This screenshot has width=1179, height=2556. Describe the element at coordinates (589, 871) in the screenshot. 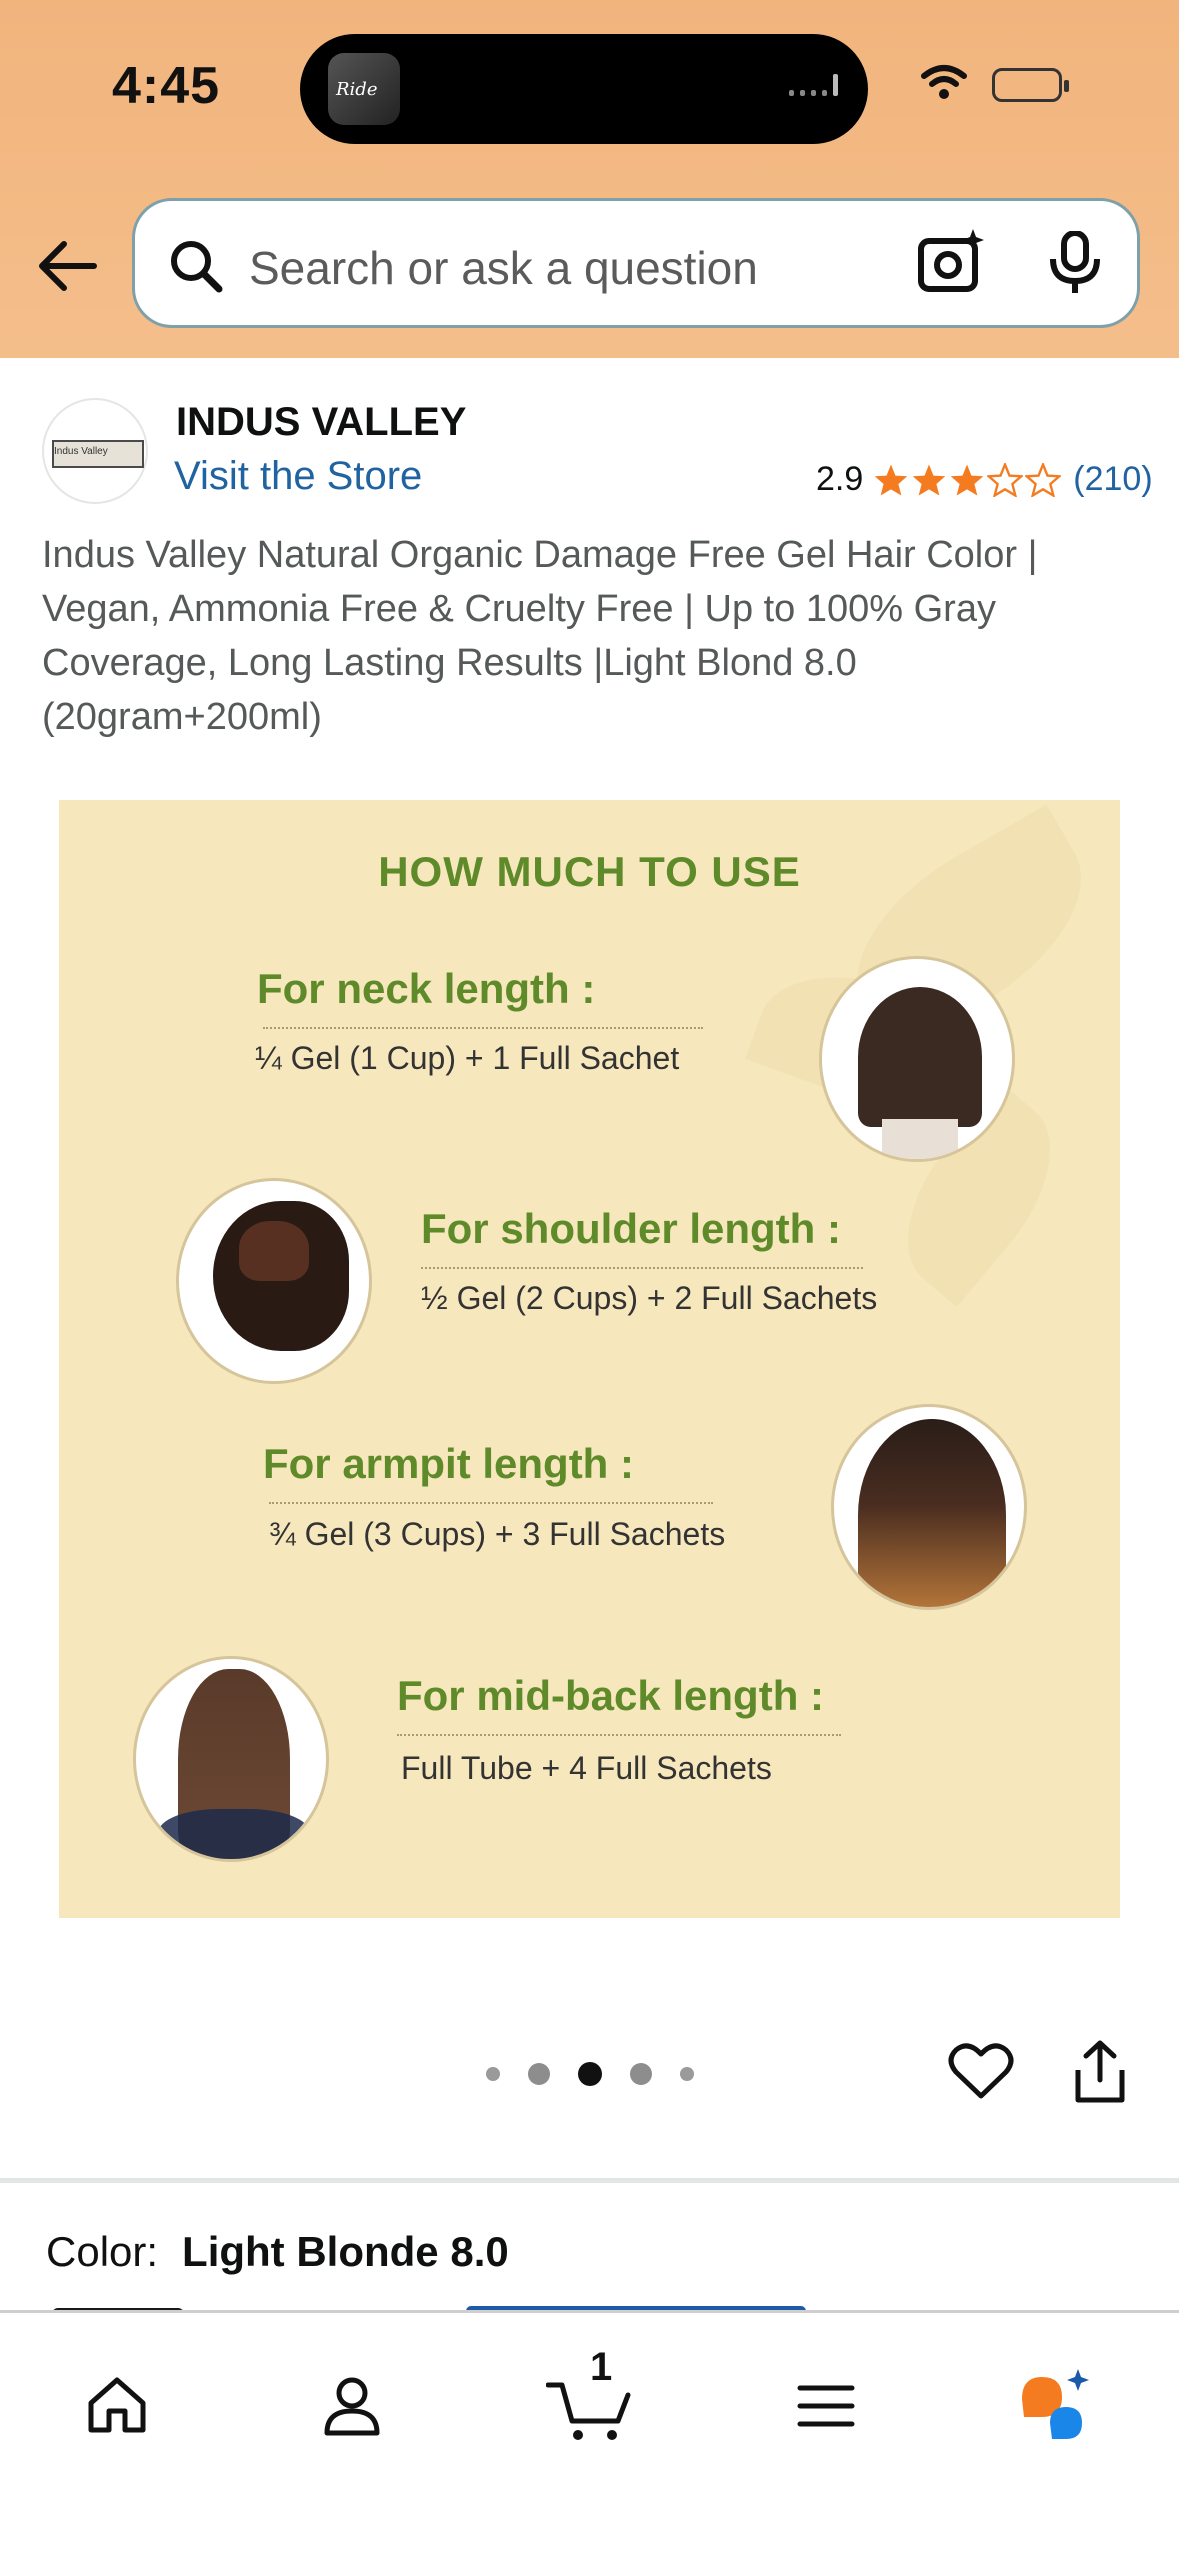

I see `hero-heading: HOW MUCH TO USE` at that location.